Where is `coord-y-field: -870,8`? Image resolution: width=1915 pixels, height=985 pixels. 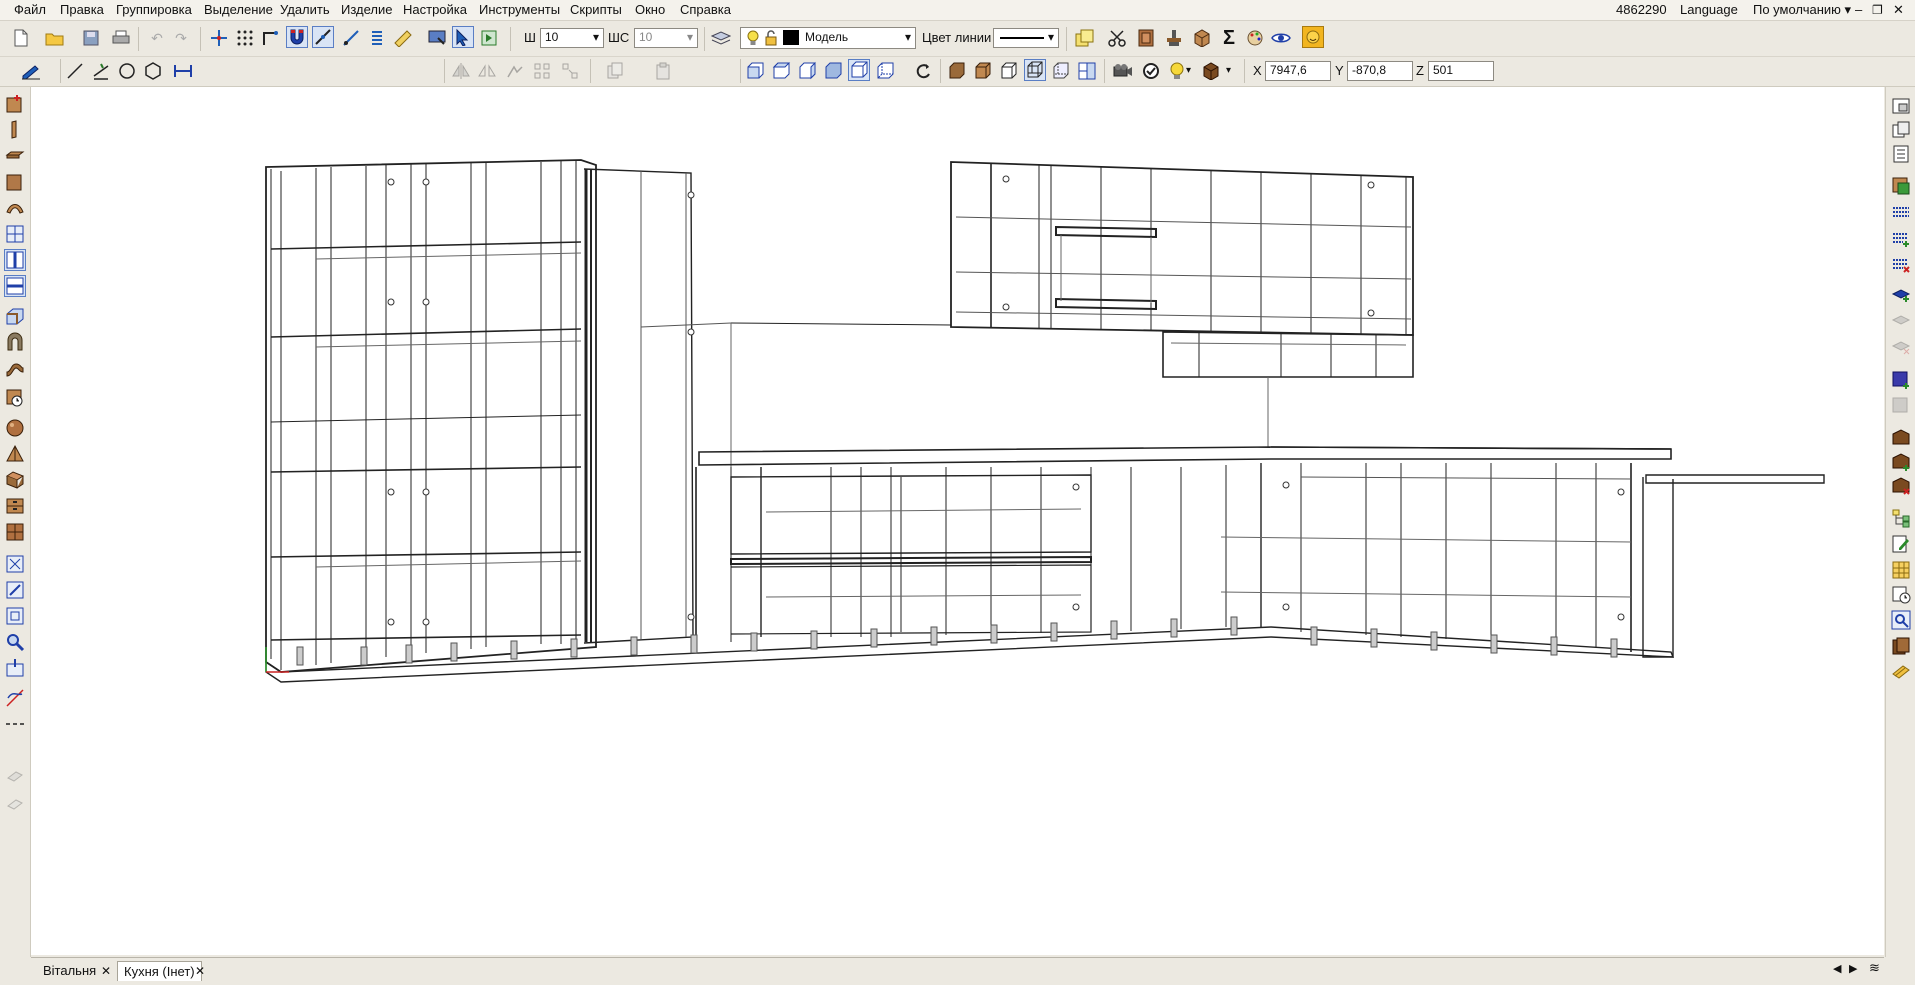 coord-y-field: -870,8 is located at coordinates (1380, 71).